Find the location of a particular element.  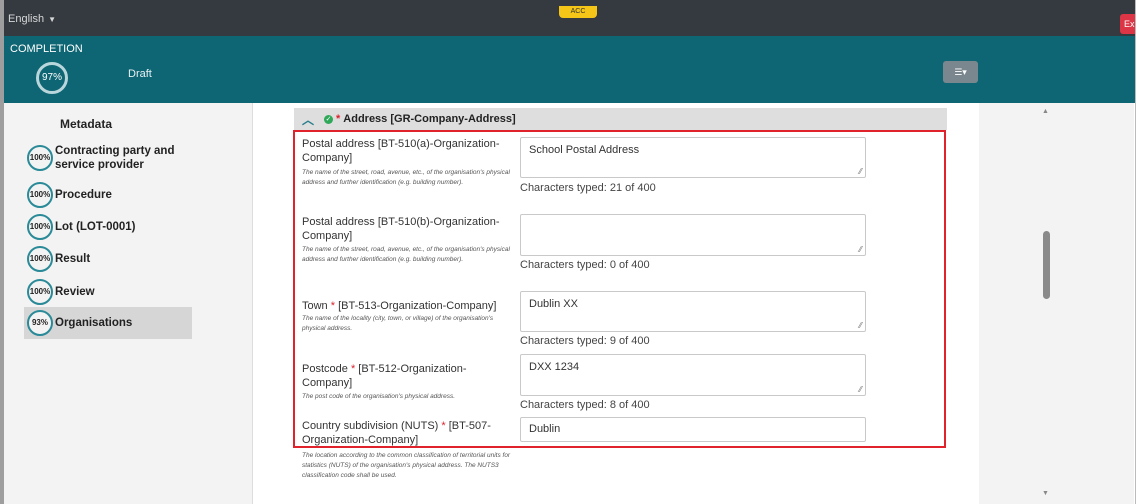

input-value: School Postal Address is located at coordinates (584, 150).